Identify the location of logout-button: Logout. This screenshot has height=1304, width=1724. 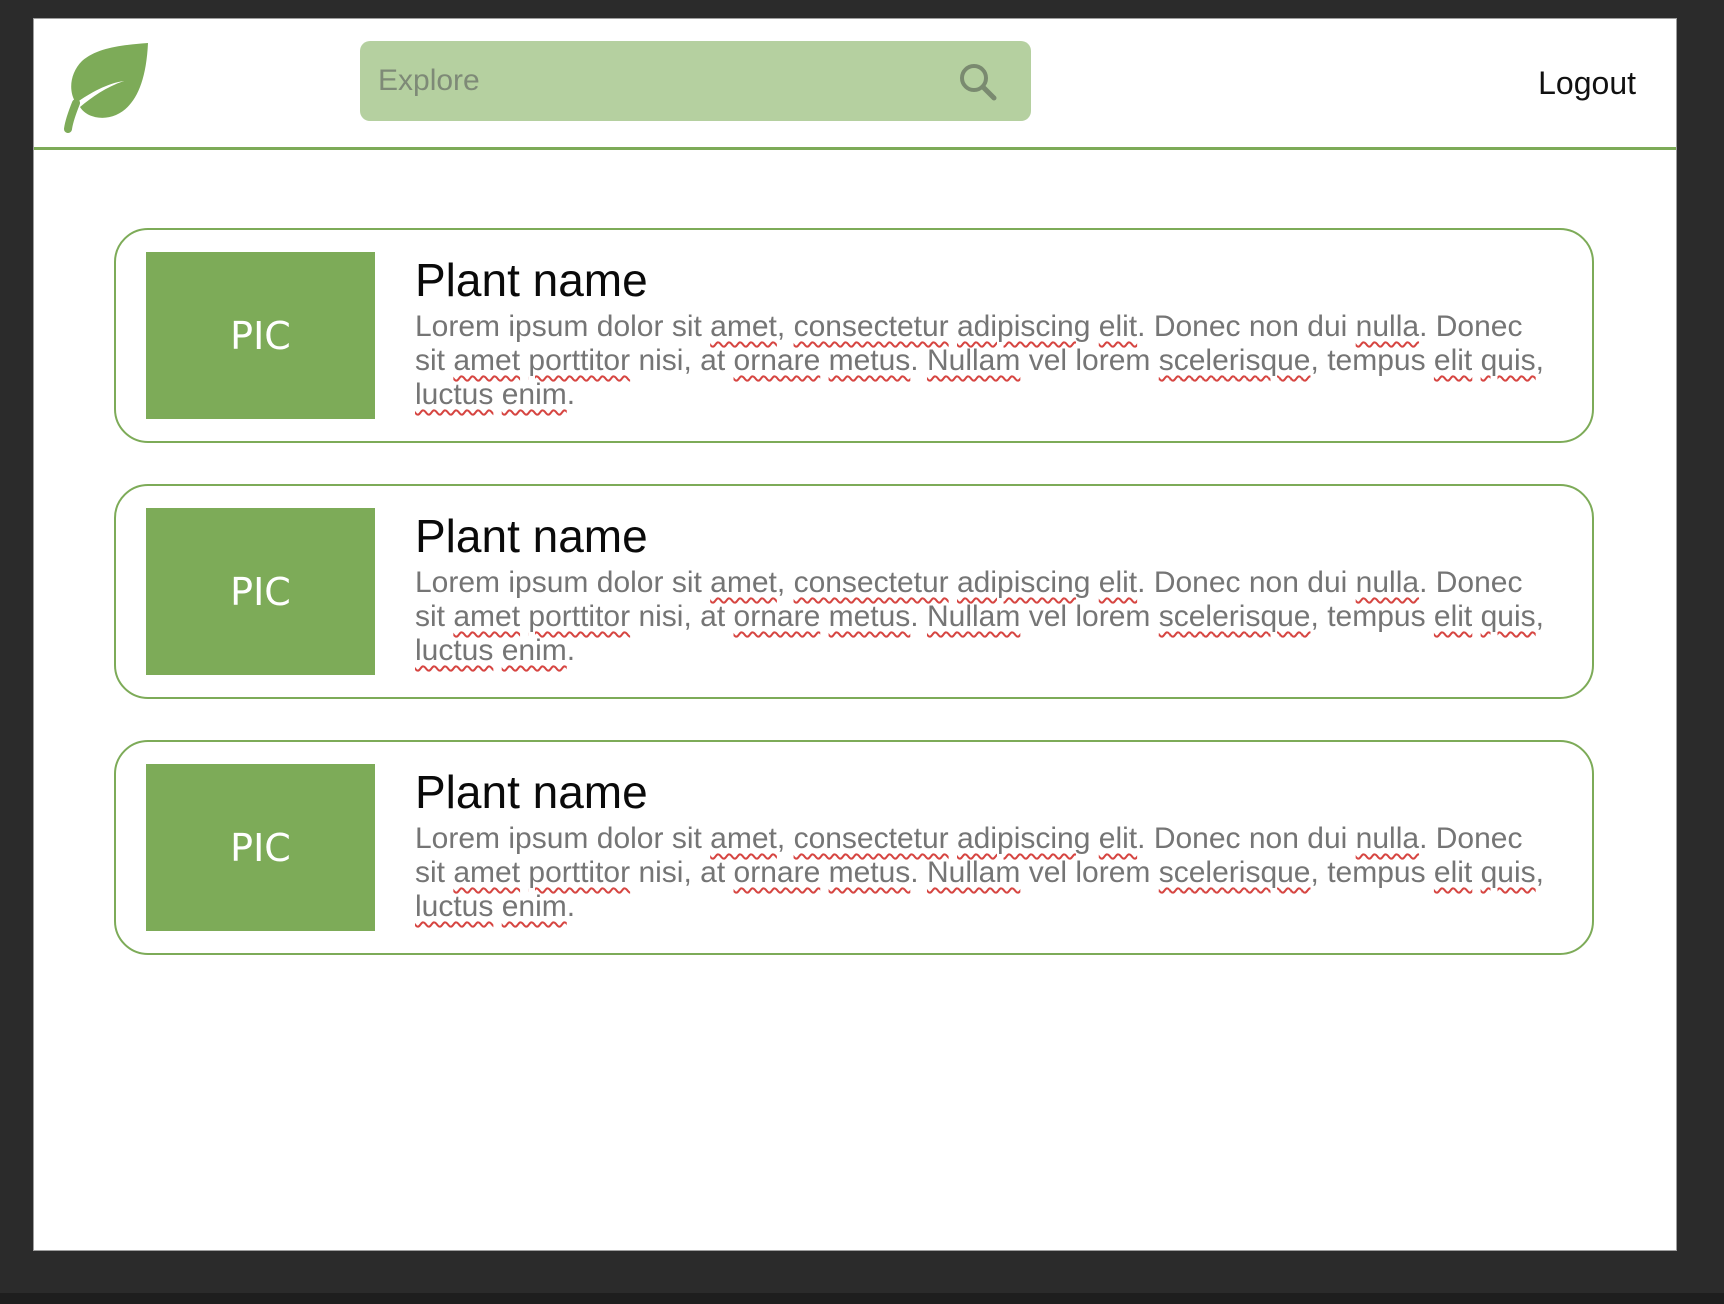
(1587, 83).